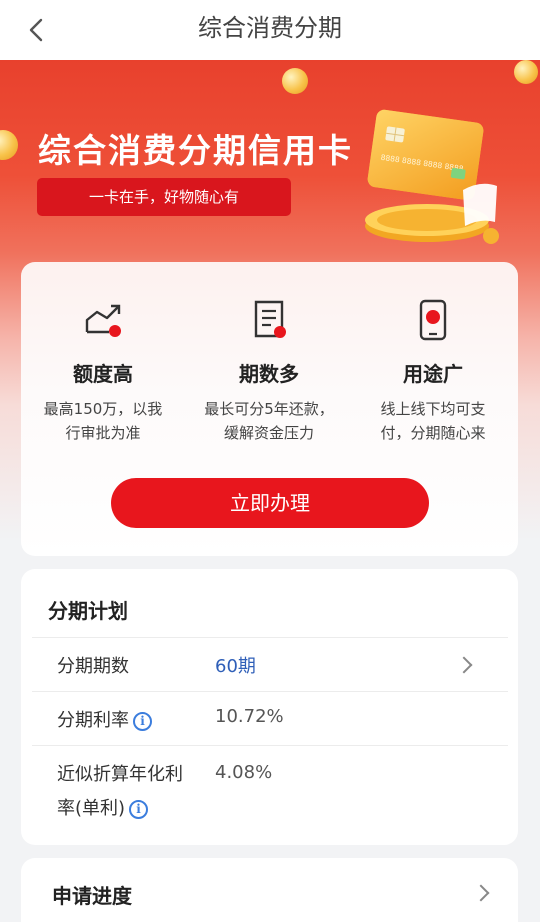 The image size is (540, 922). I want to click on feature-title: 额度高, so click(103, 374).